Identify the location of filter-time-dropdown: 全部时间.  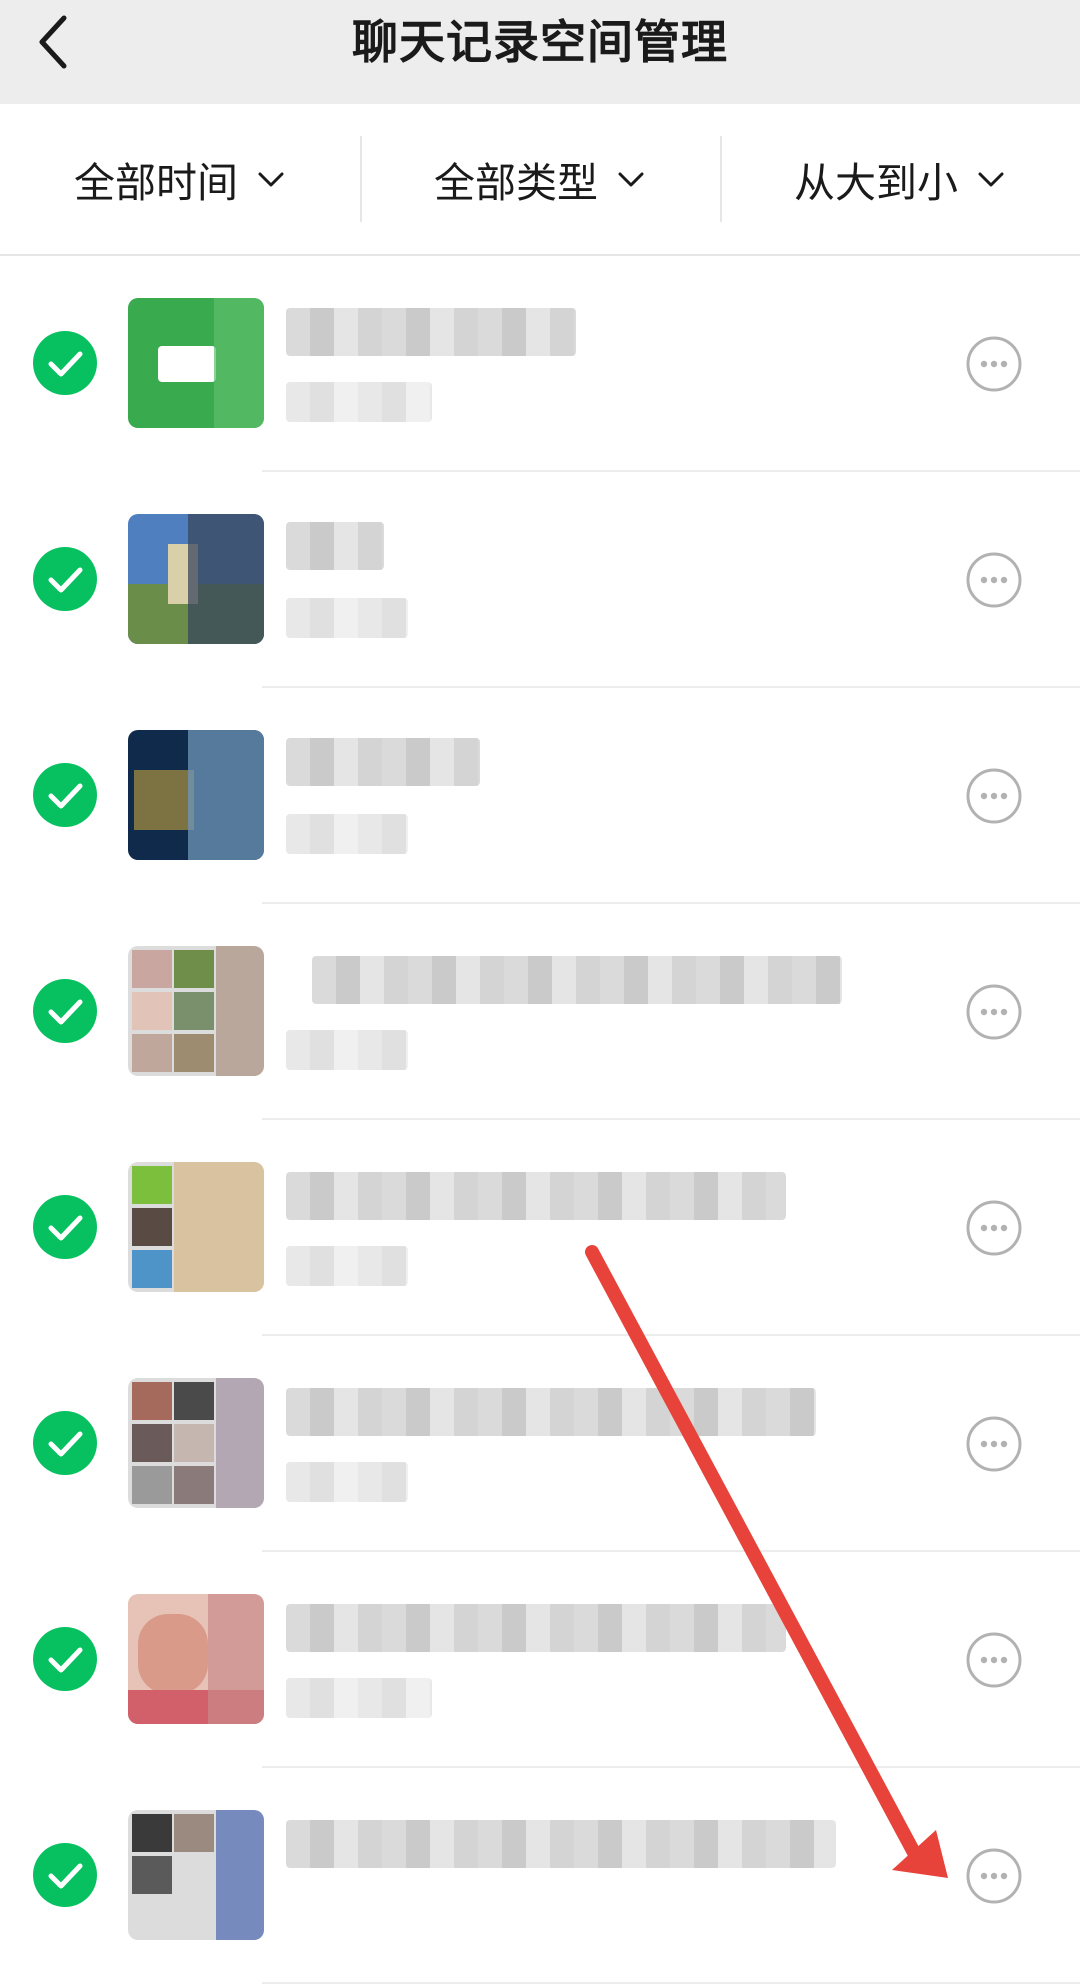
(180, 179).